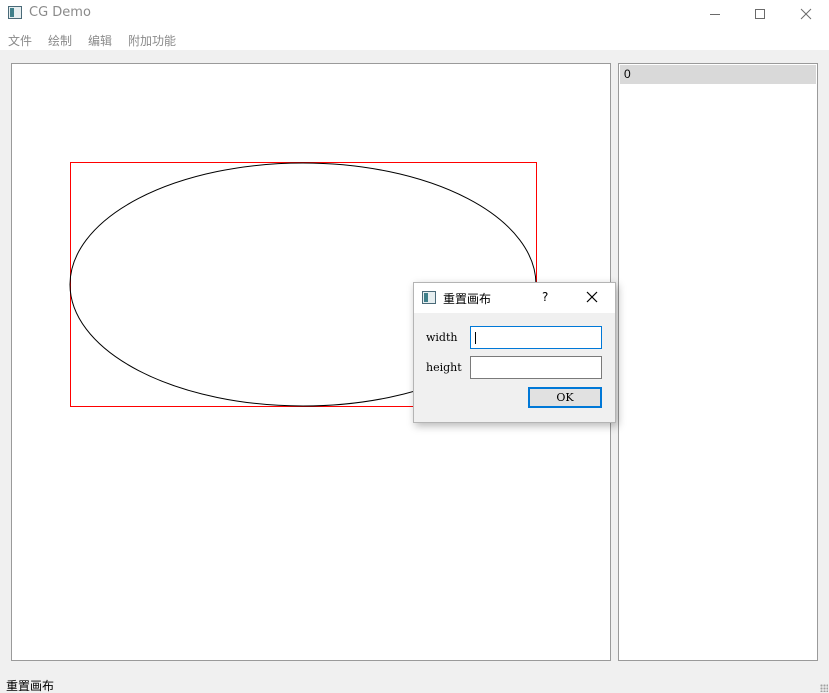  I want to click on dialog-title: 重置画布, so click(467, 299).